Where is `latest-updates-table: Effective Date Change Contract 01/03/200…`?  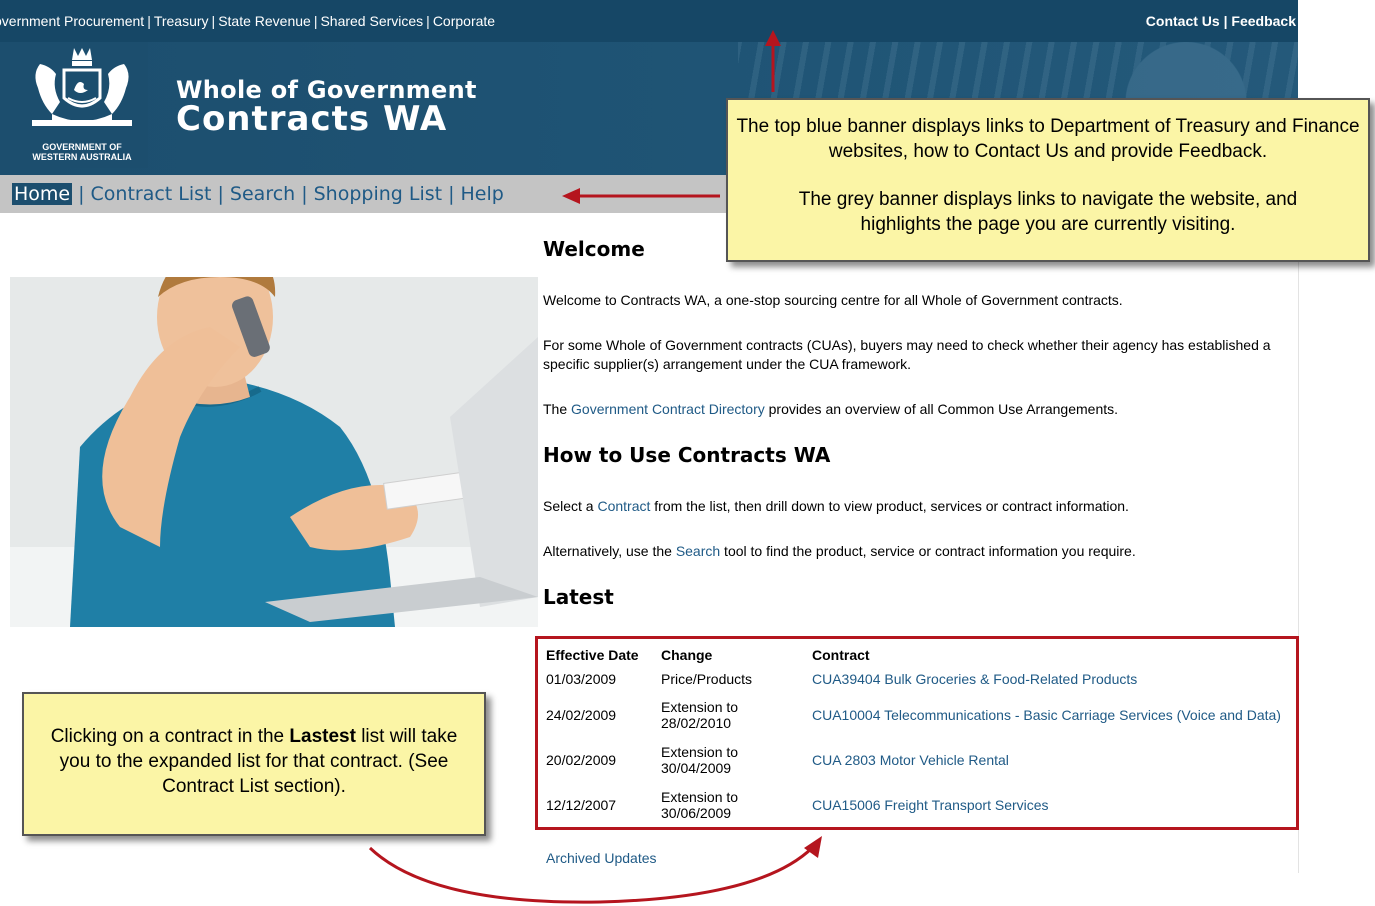 latest-updates-table: Effective Date Change Contract 01/03/200… is located at coordinates (919, 735).